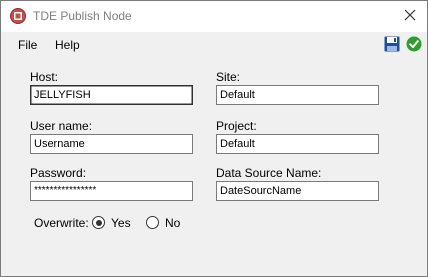 The width and height of the screenshot is (428, 277). What do you see at coordinates (297, 144) in the screenshot?
I see `project-input: Default` at bounding box center [297, 144].